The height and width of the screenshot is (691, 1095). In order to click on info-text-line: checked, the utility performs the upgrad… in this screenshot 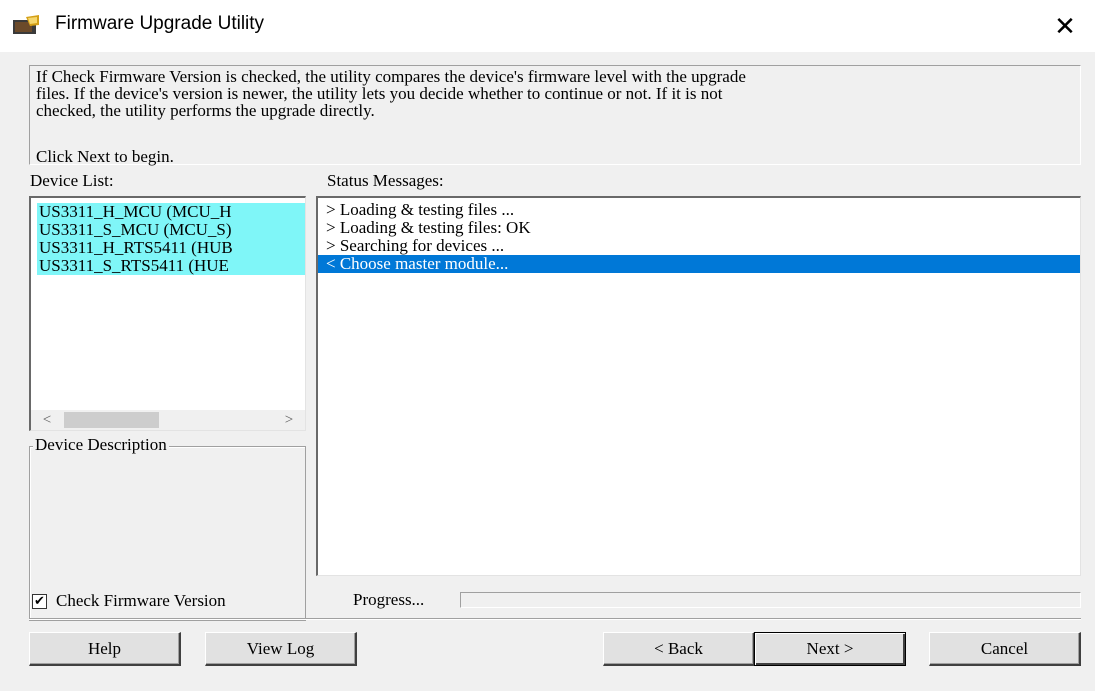, I will do `click(205, 110)`.